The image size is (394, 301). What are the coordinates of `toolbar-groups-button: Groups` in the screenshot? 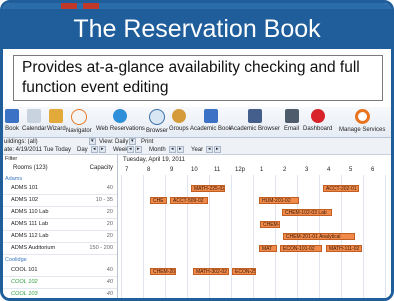 It's located at (179, 122).